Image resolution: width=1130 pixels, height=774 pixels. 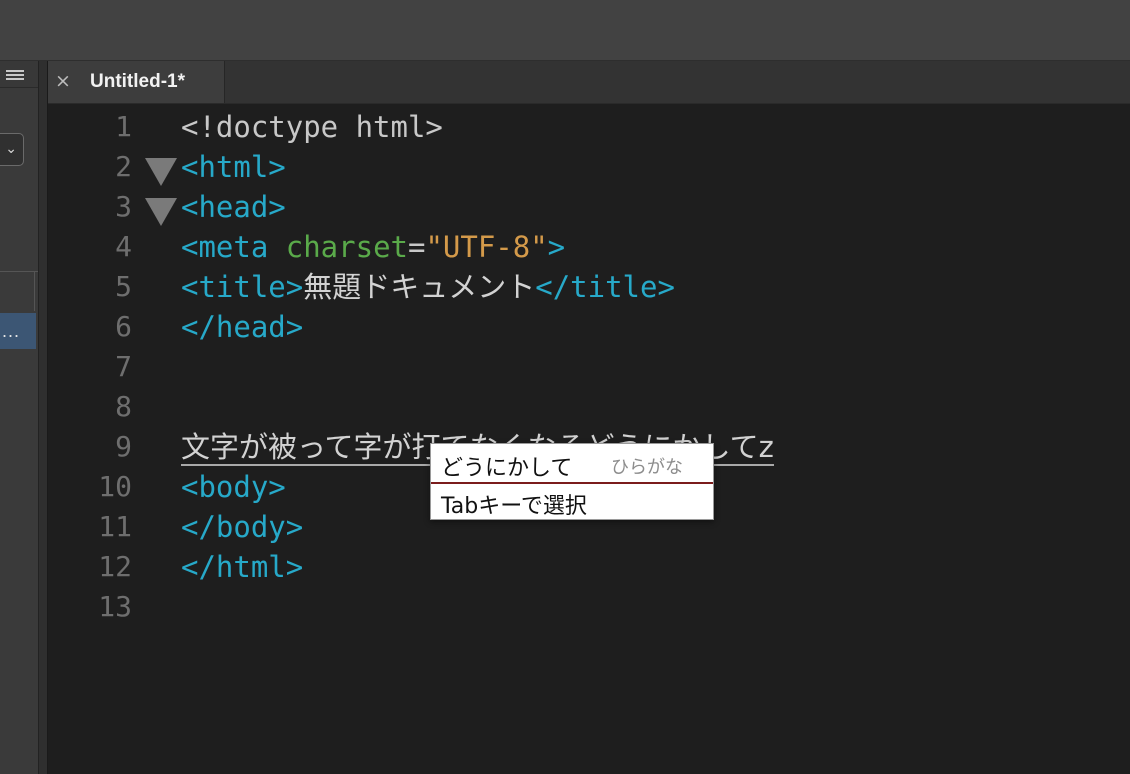 I want to click on ime-candidate-row: どうにかして ひらがな, so click(x=572, y=464).